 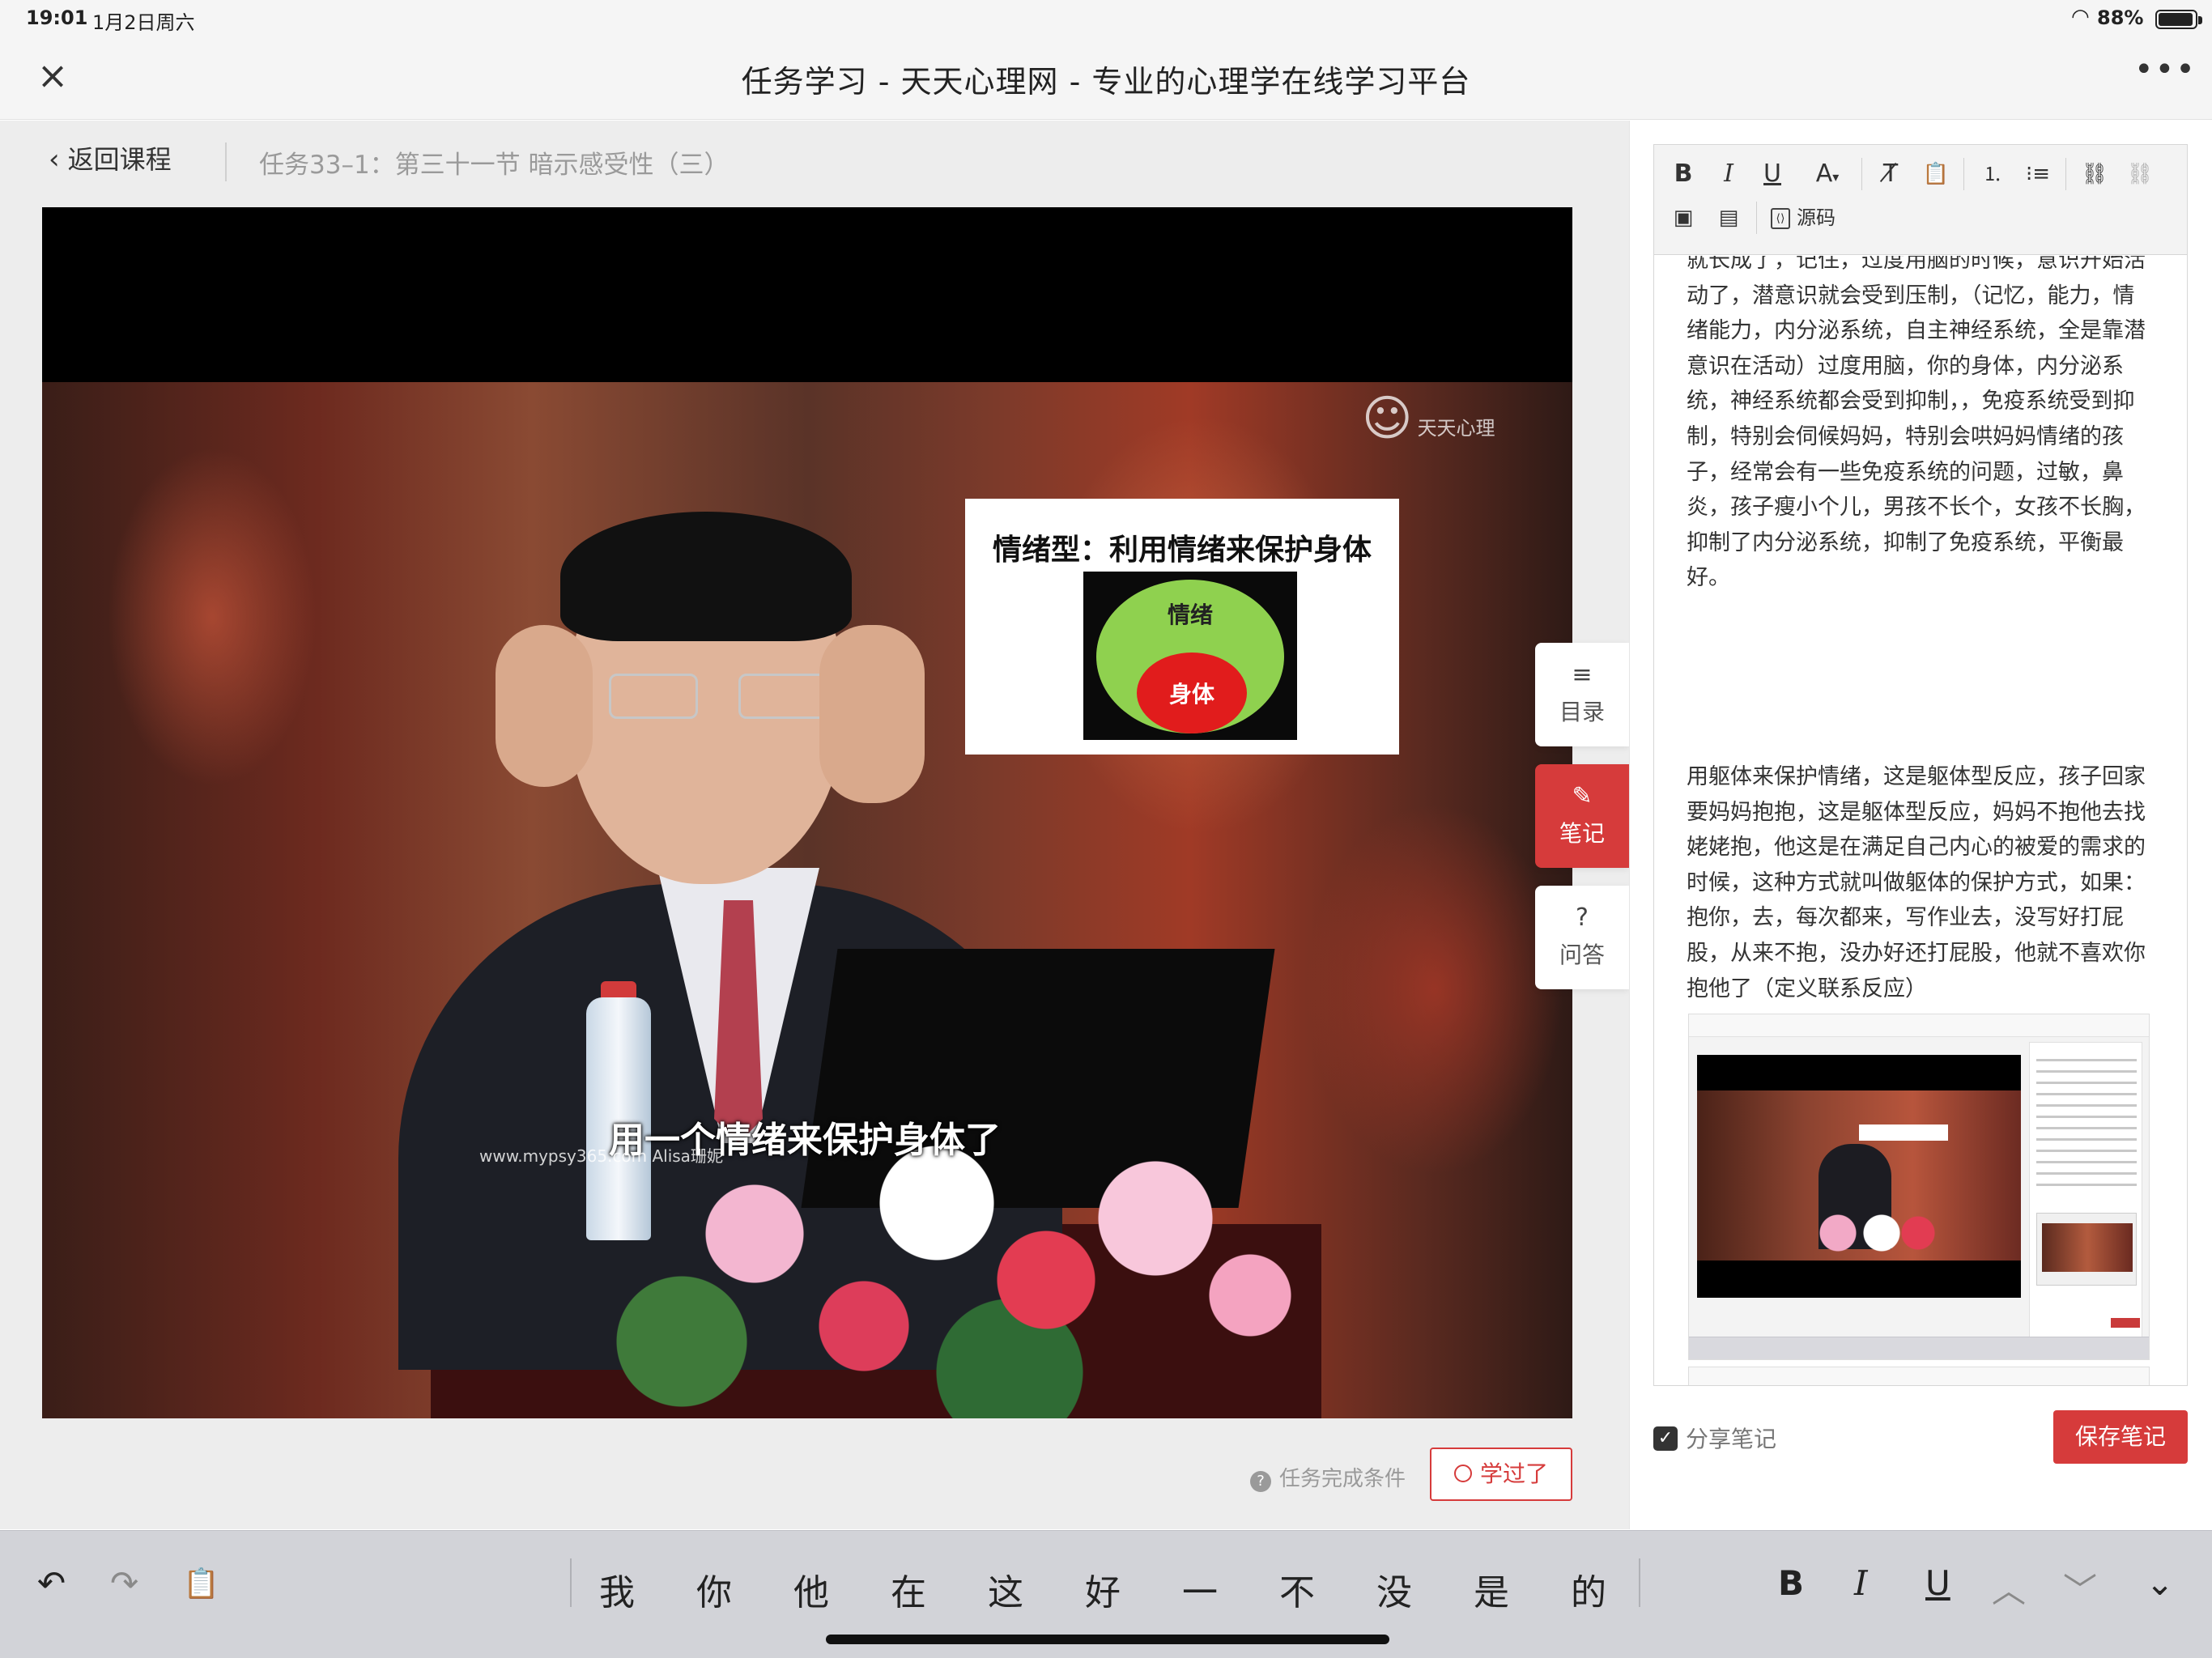 What do you see at coordinates (1683, 218) in the screenshot?
I see `image-icon: ▣` at bounding box center [1683, 218].